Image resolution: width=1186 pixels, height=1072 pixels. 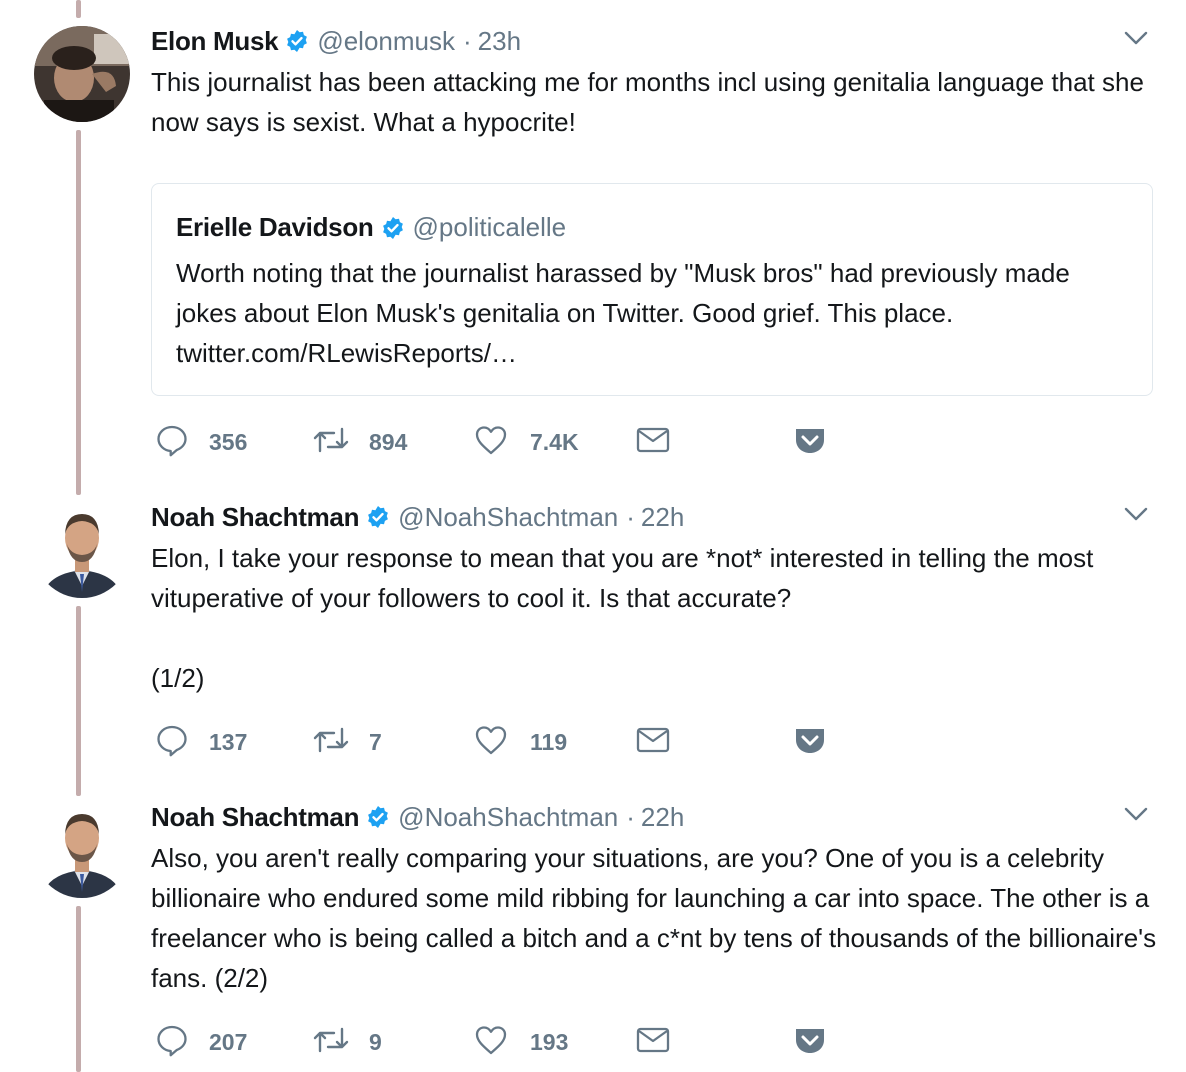 What do you see at coordinates (521, 1042) in the screenshot?
I see `like-button: 193` at bounding box center [521, 1042].